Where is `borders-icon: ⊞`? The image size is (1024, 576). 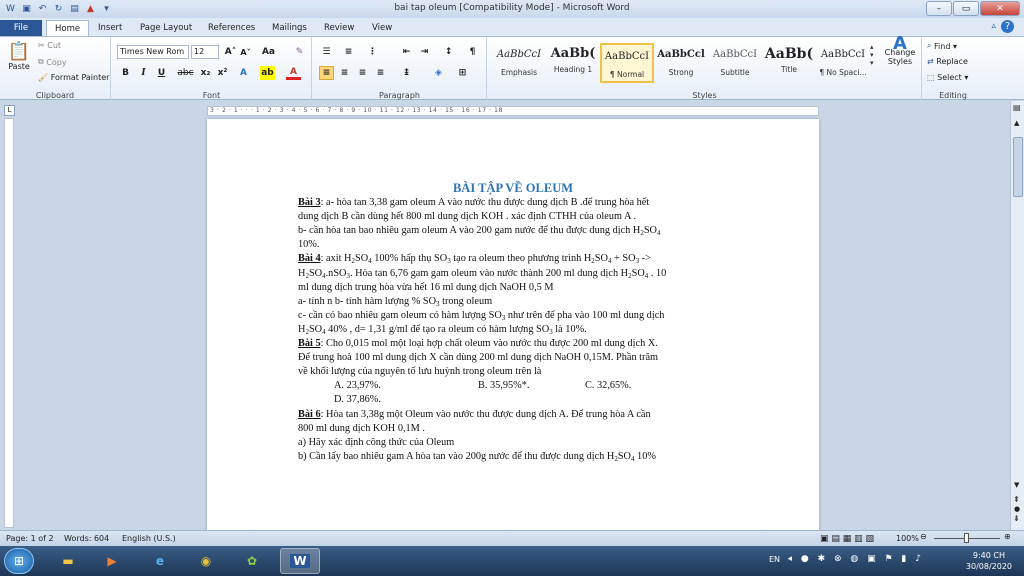
borders-icon: ⊞ is located at coordinates (462, 73).